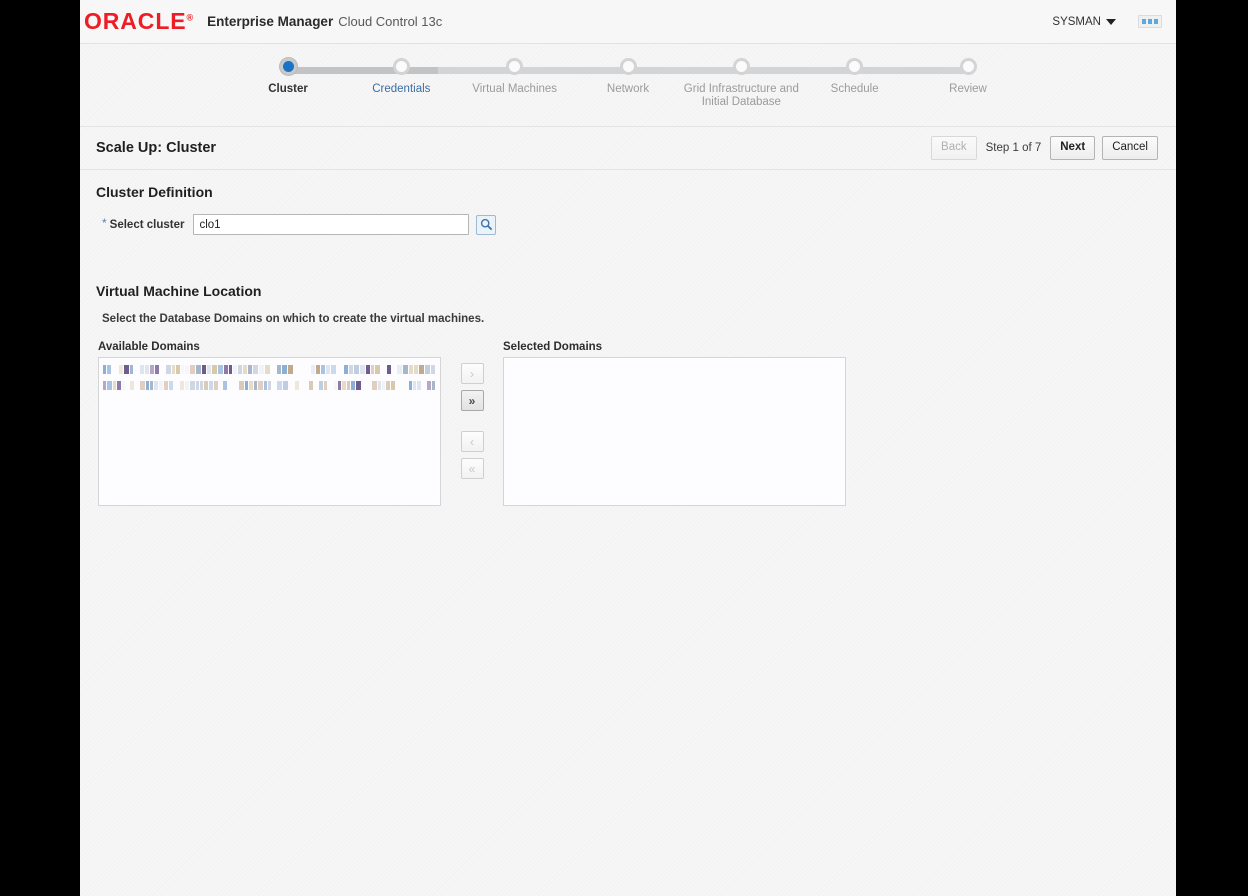  What do you see at coordinates (1130, 148) in the screenshot?
I see `cancel-button: Cancel` at bounding box center [1130, 148].